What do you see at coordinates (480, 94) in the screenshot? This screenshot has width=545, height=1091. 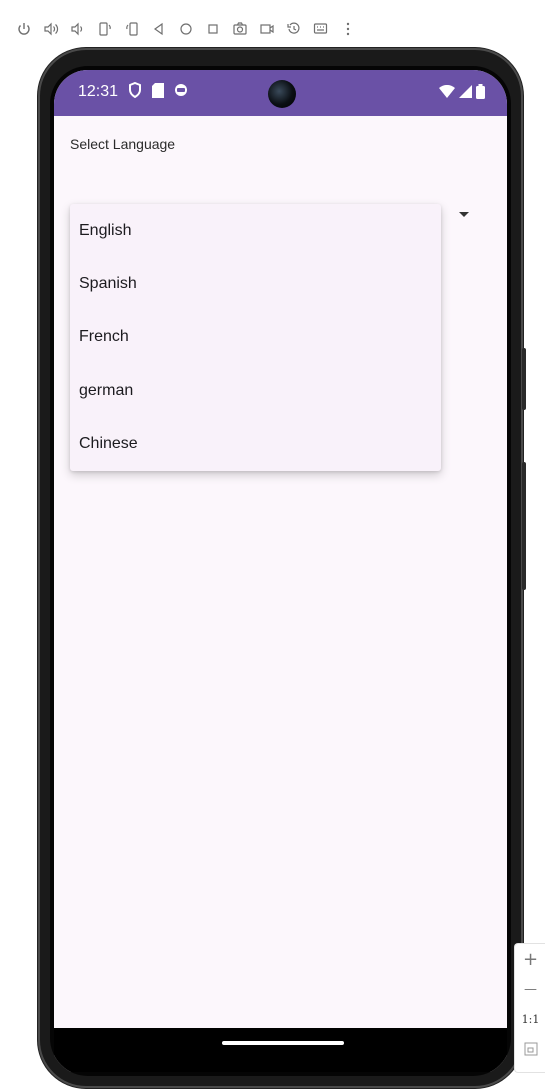 I see `battery-icon` at bounding box center [480, 94].